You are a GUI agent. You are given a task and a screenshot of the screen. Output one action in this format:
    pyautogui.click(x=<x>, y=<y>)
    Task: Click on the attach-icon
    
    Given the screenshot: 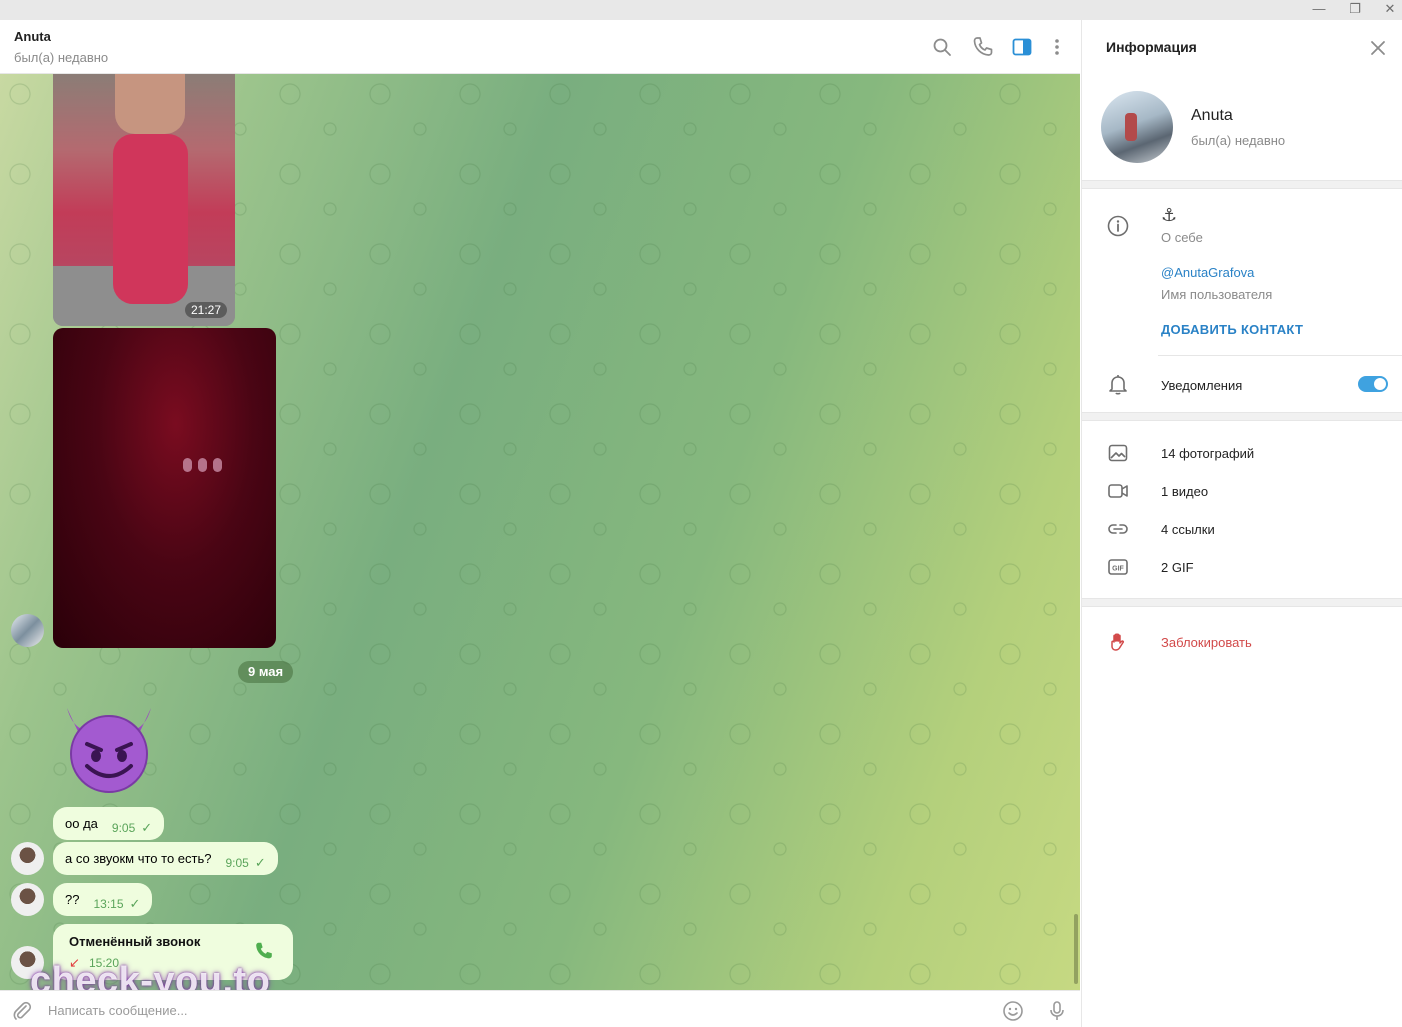 What is the action you would take?
    pyautogui.click(x=22, y=1011)
    